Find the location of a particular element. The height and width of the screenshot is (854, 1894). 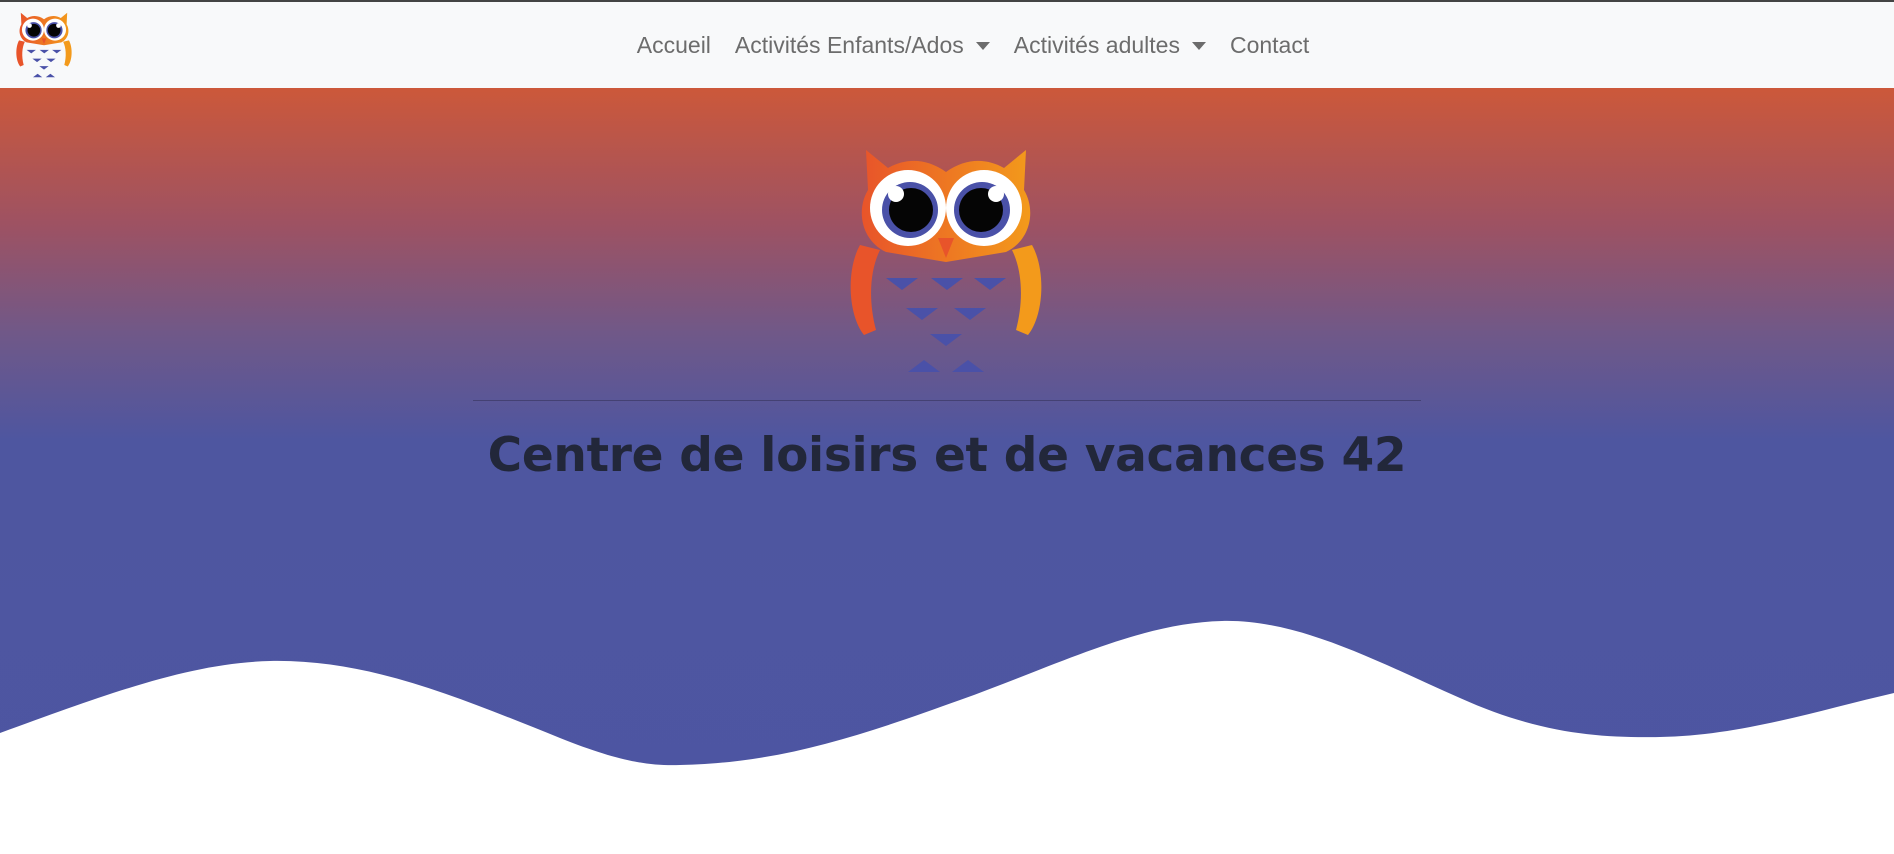

nav-item-label: Contact is located at coordinates (1269, 44).